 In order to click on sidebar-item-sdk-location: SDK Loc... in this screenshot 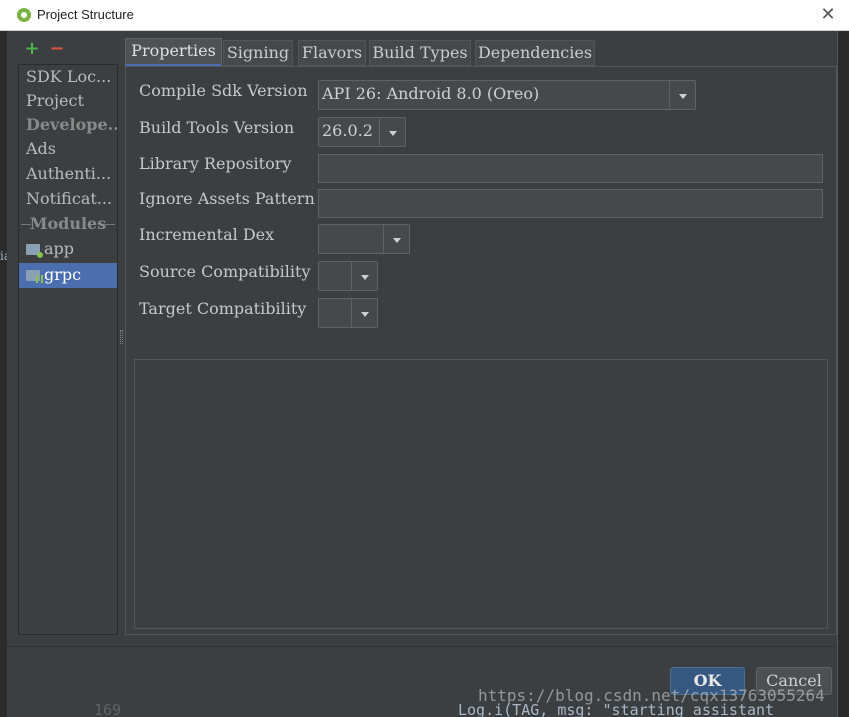, I will do `click(68, 77)`.